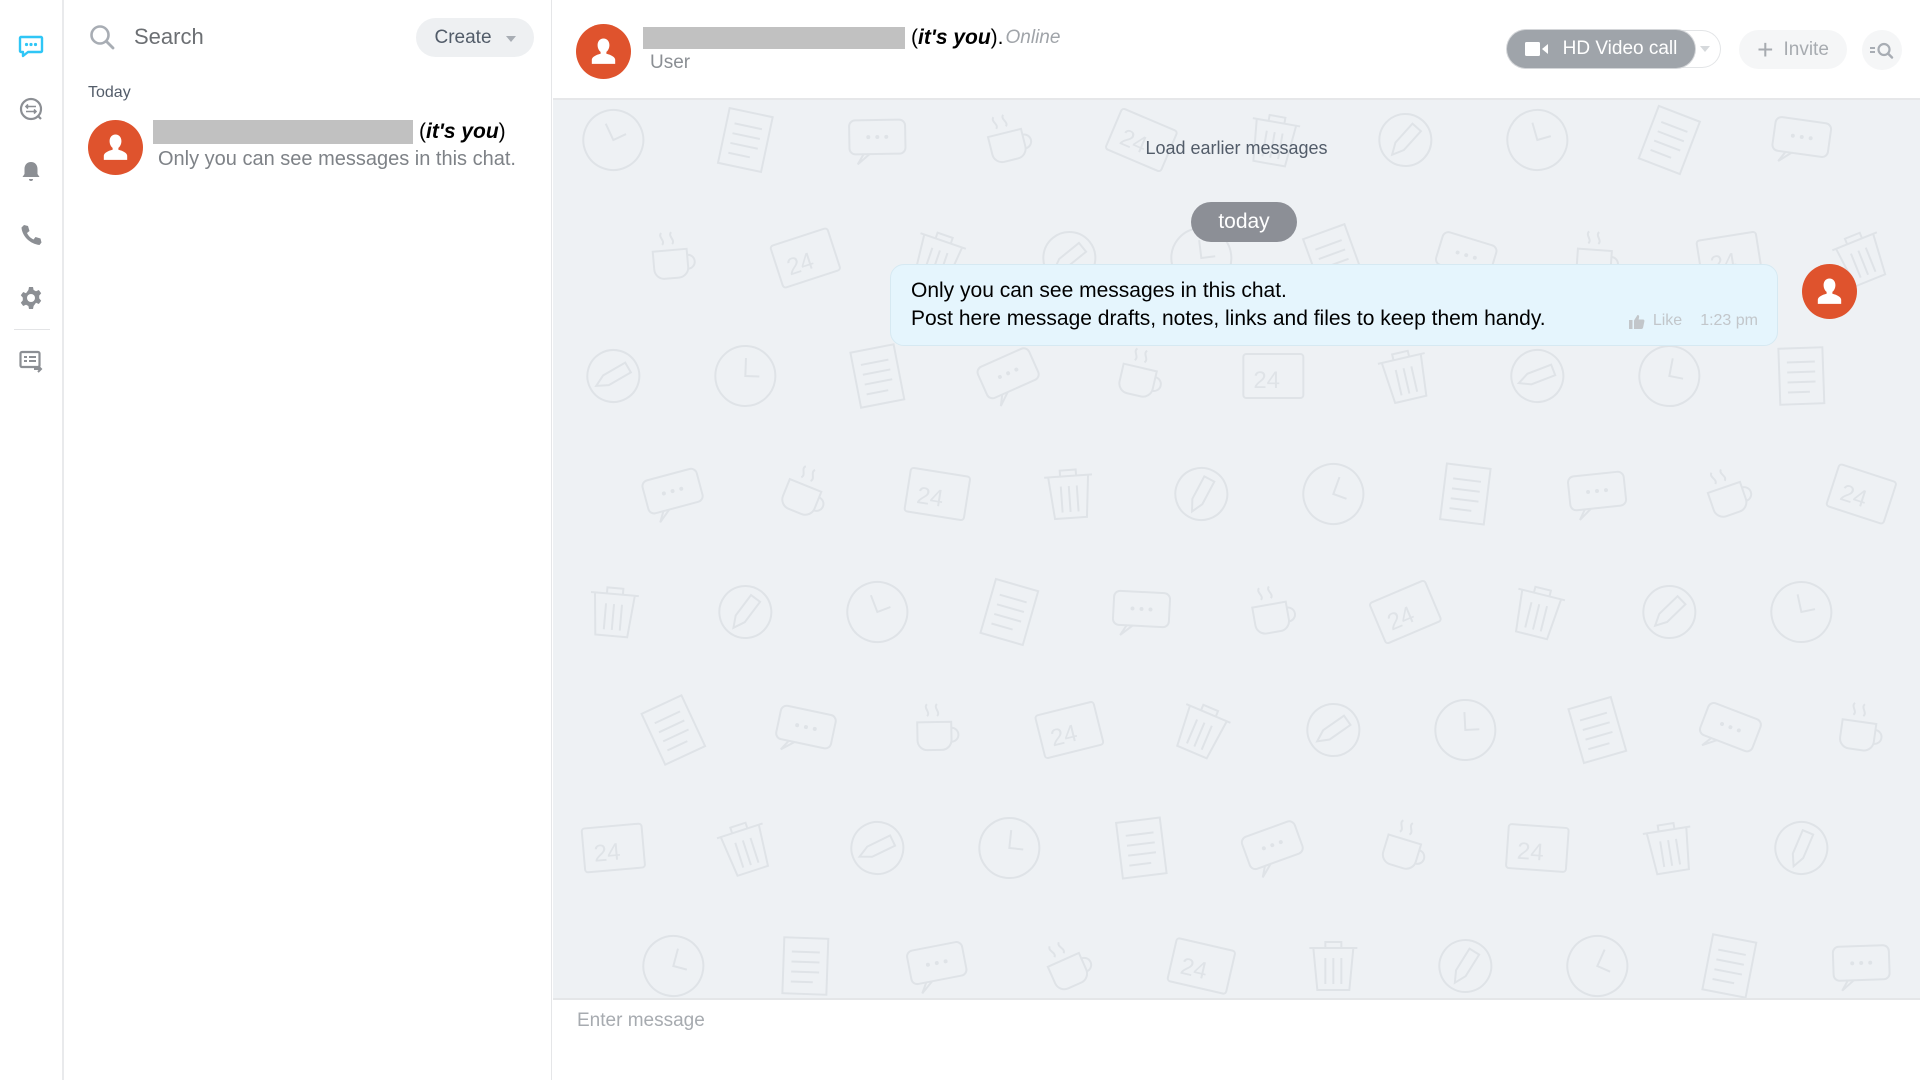 The width and height of the screenshot is (1920, 1080). I want to click on load-earlier-link: Load earlier messages, so click(1236, 148).